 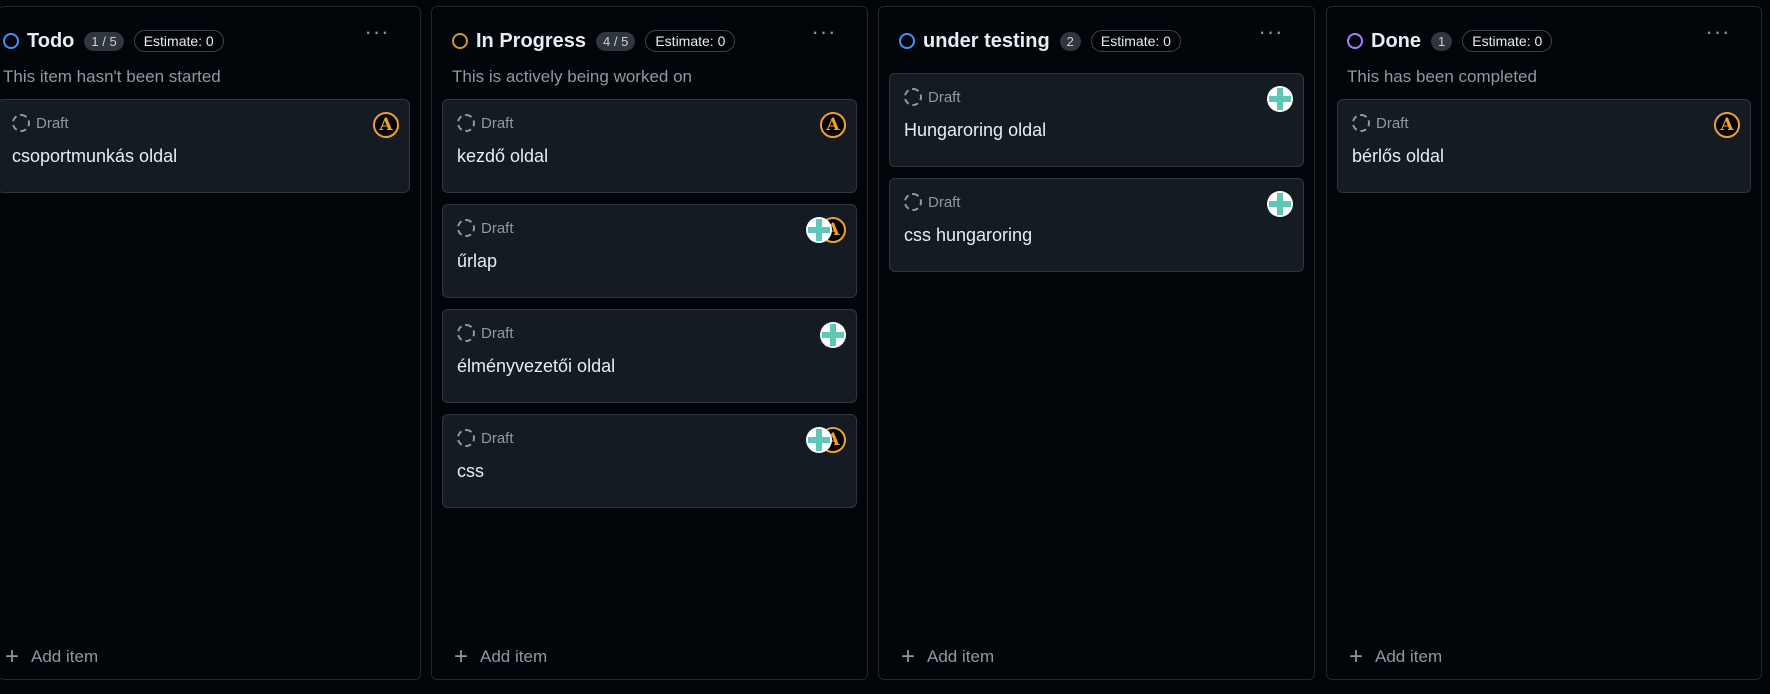 I want to click on item-card: Draft kezdő oldal A, so click(x=649, y=146).